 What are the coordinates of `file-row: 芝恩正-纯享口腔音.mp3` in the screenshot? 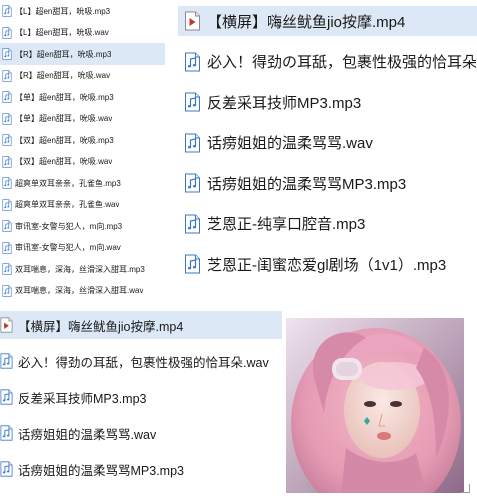 It's located at (327, 224).